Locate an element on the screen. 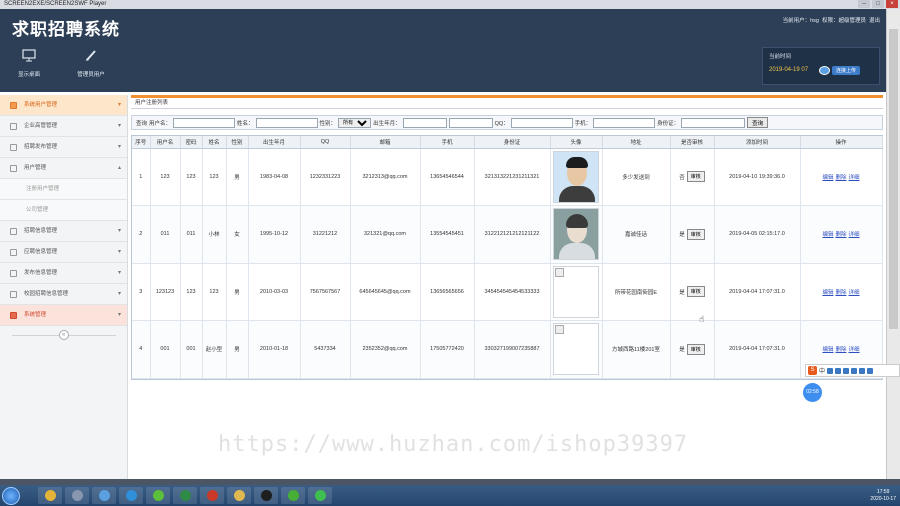 Image resolution: width=900 pixels, height=506 pixels. heart-icon is located at coordinates (13, 315).